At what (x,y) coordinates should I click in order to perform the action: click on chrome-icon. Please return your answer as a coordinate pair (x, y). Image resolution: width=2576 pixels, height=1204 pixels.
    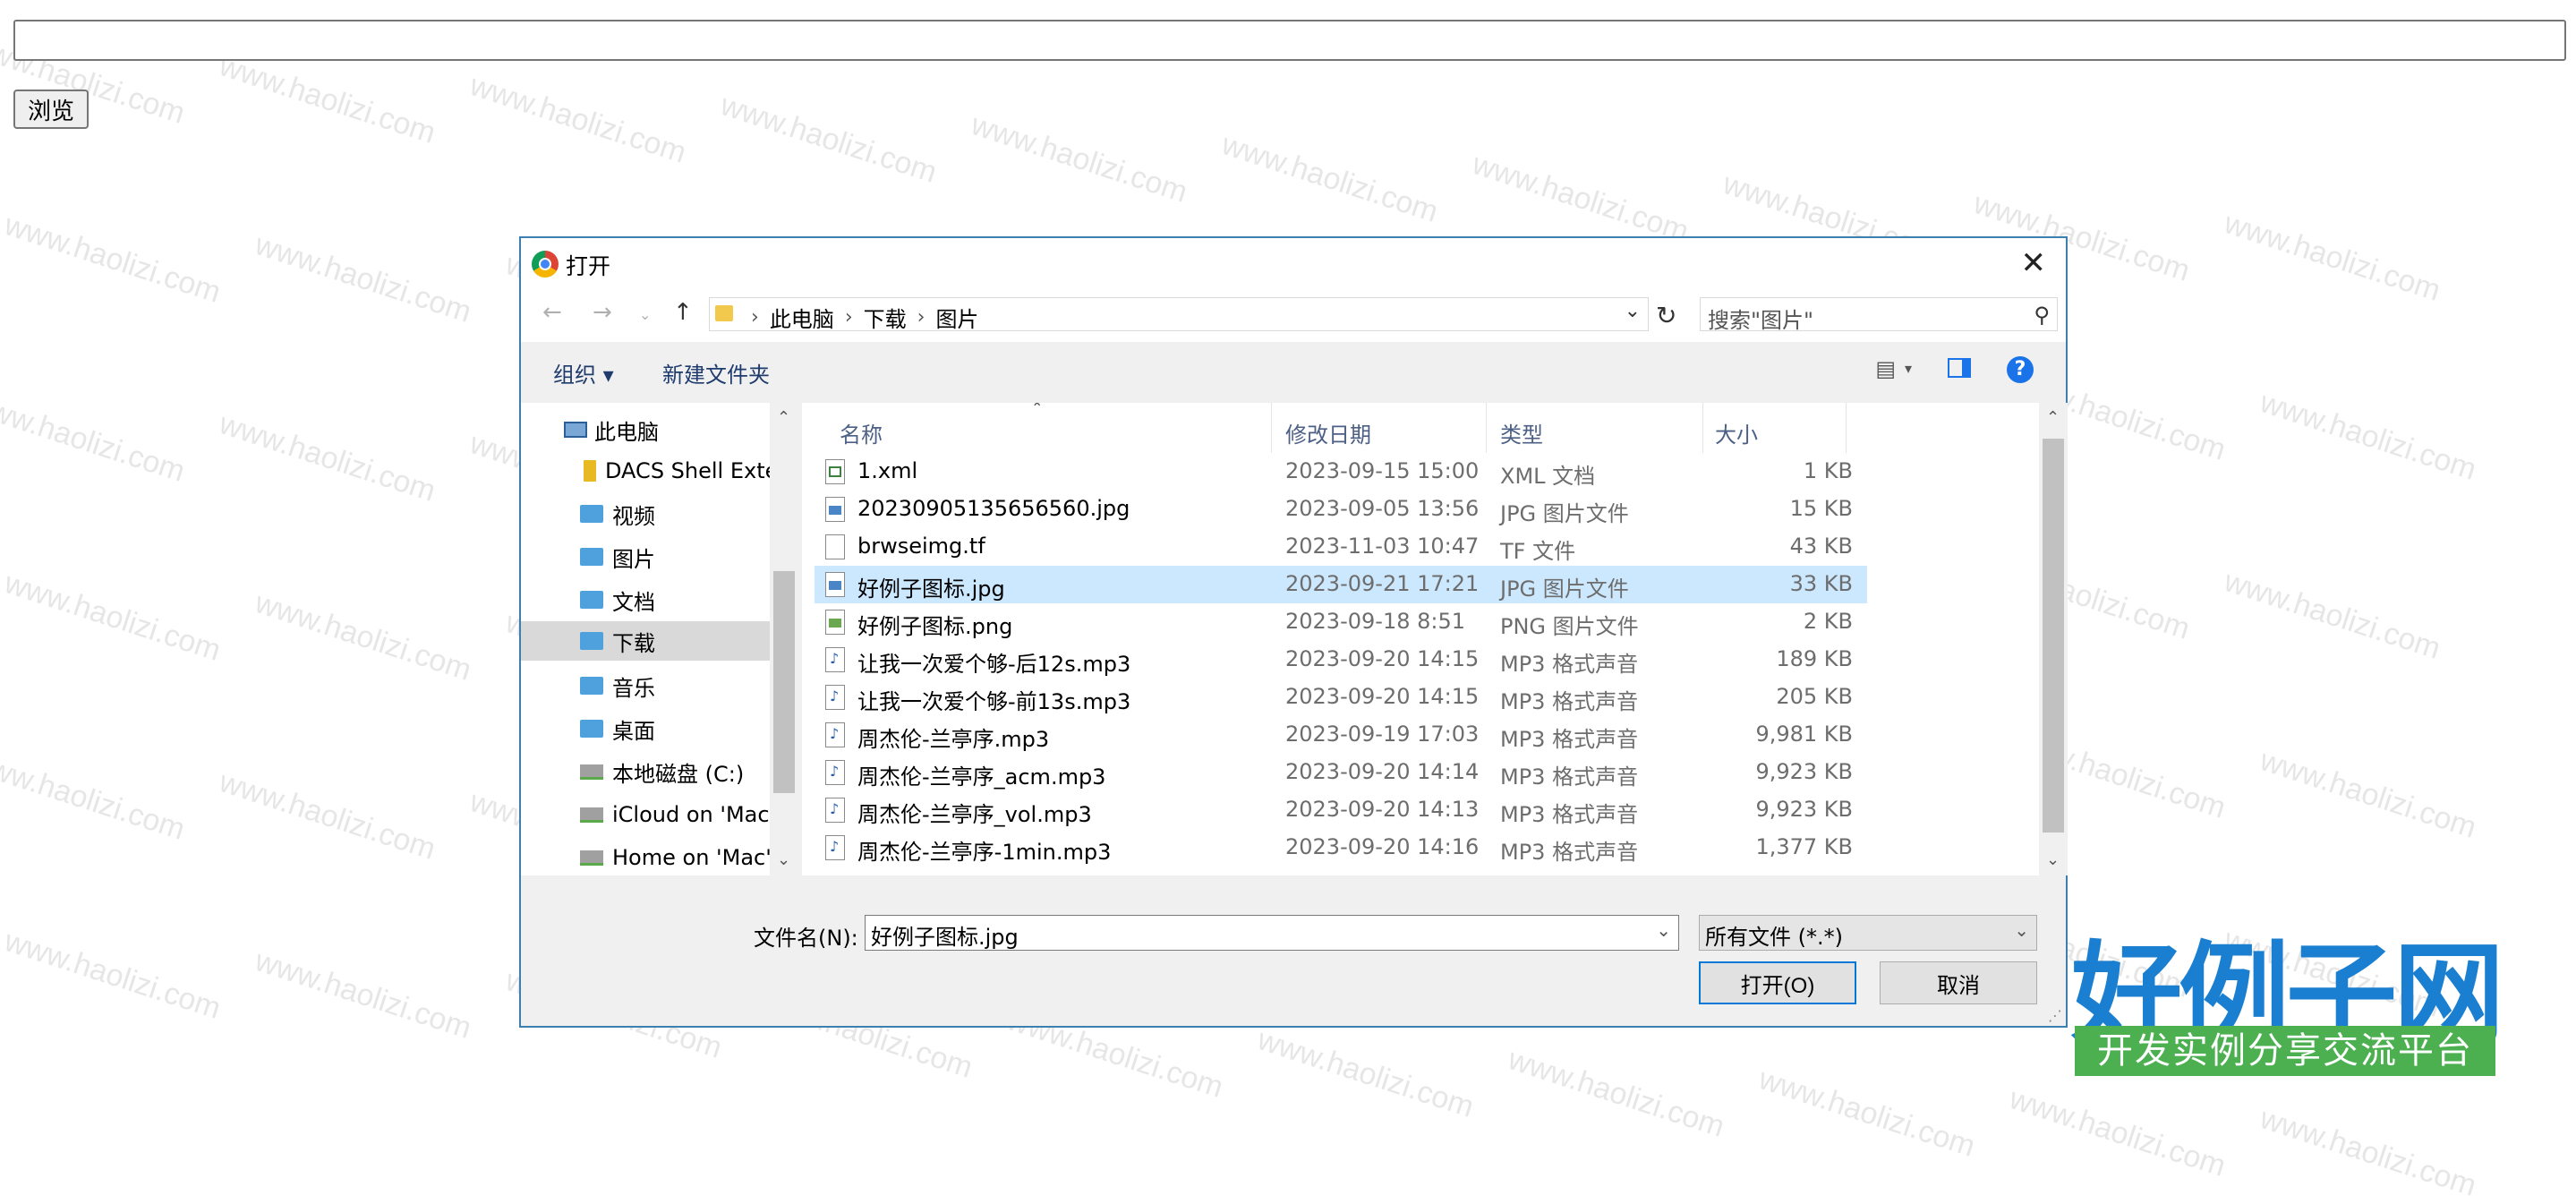
    Looking at the image, I should click on (545, 264).